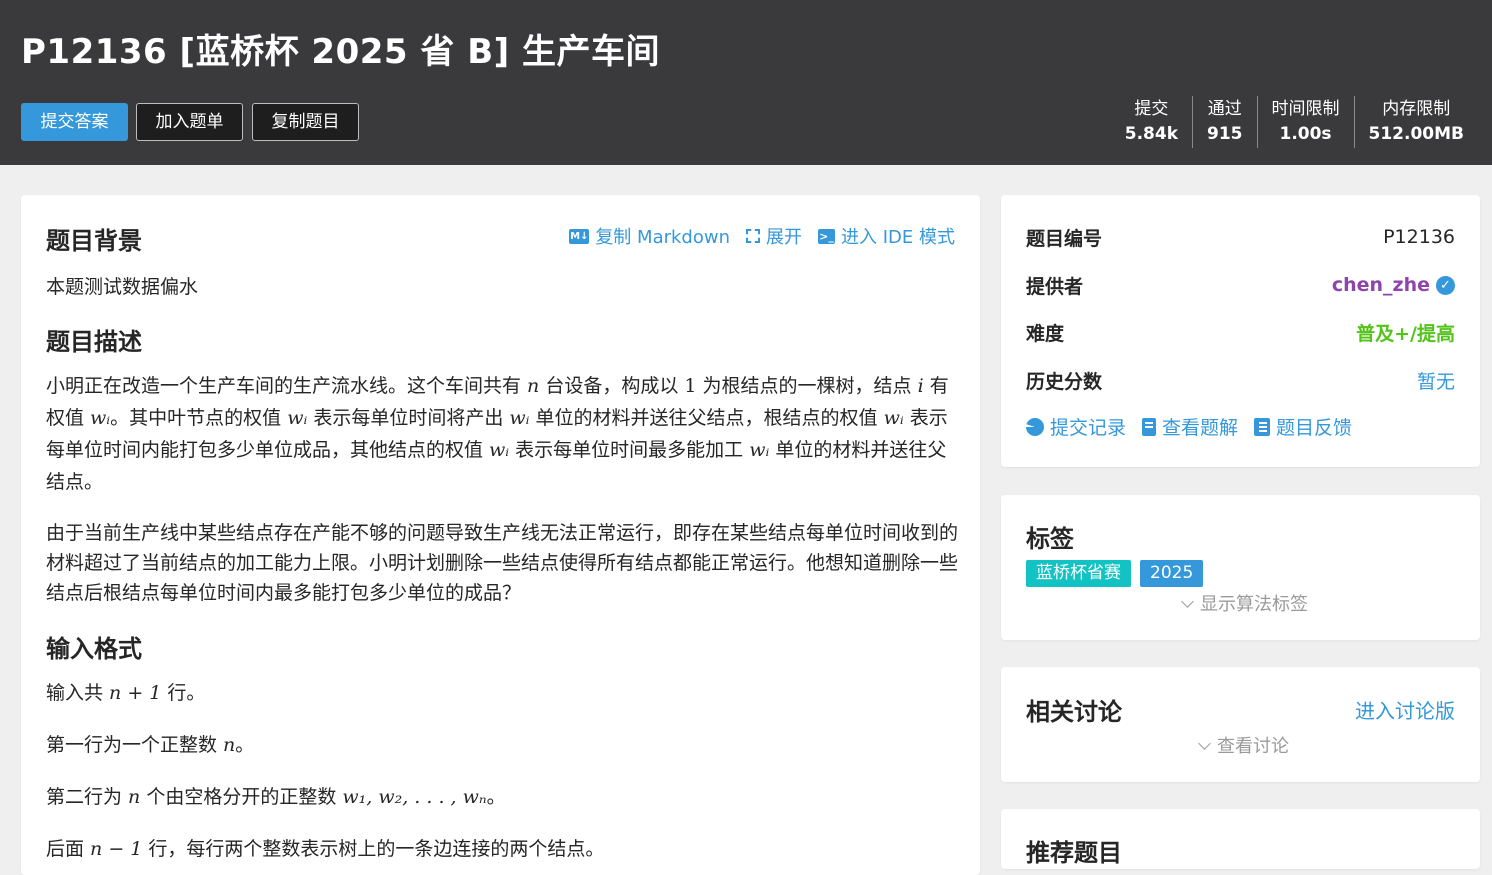 The width and height of the screenshot is (1492, 875). Describe the element at coordinates (898, 237) in the screenshot. I see `ide-mode-label: 进入 IDE 模式` at that location.